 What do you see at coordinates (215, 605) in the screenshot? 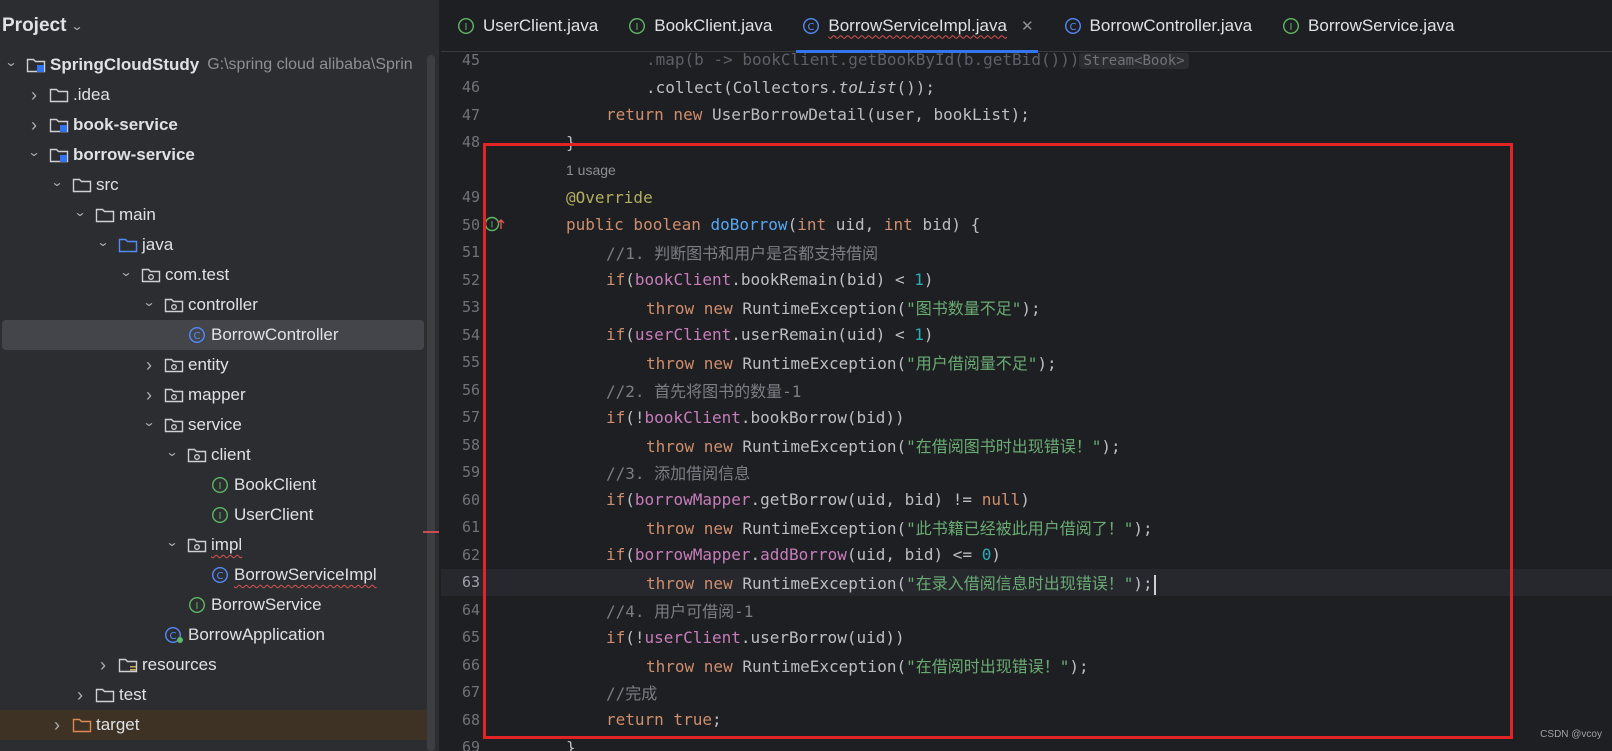
I see `tree-item-borrowservice: I BorrowService` at bounding box center [215, 605].